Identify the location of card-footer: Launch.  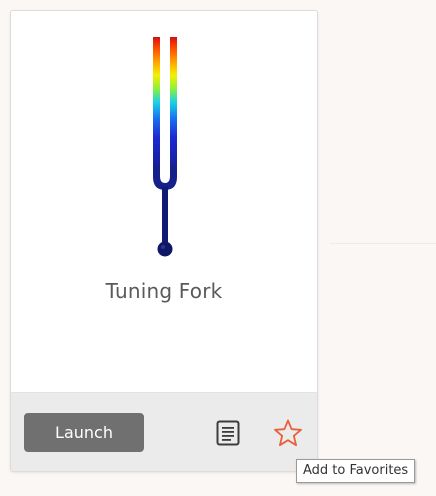
(164, 431).